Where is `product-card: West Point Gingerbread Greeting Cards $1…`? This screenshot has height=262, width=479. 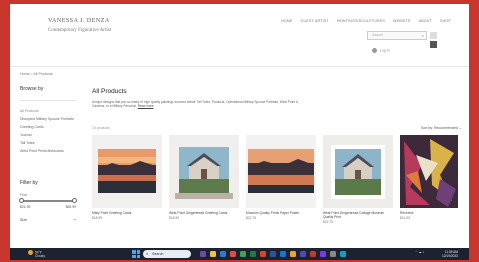 product-card: West Point Gingerbread Greeting Cards $1… is located at coordinates (204, 177).